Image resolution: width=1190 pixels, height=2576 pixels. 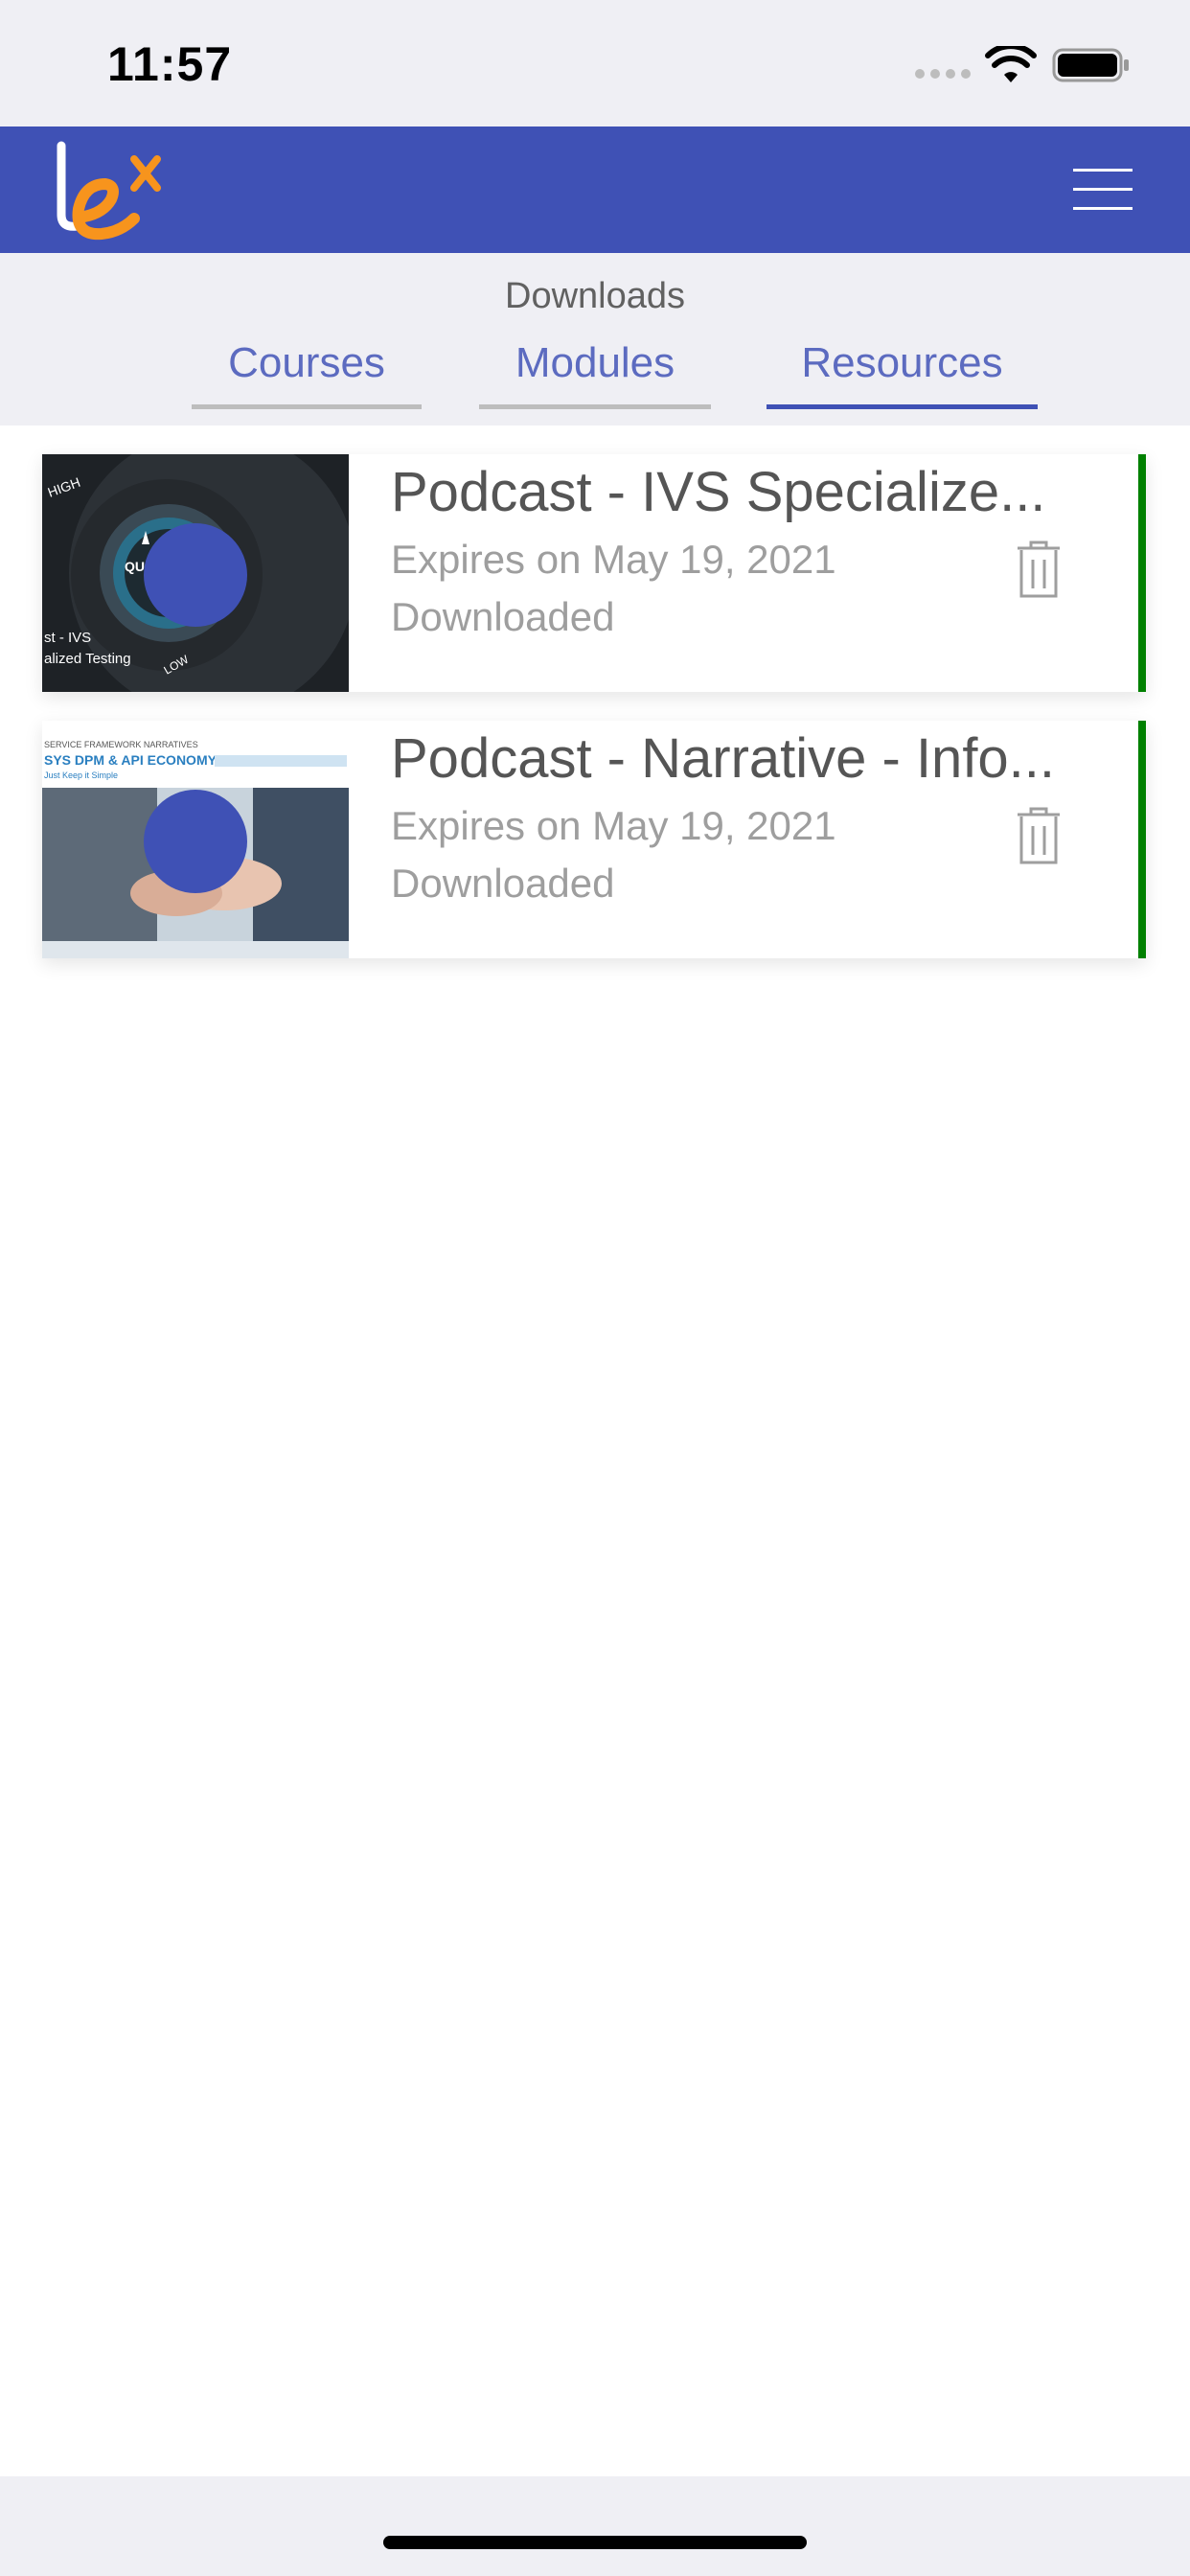 I want to click on downloads-header: Downloads Courses Modules Resources, so click(x=595, y=339).